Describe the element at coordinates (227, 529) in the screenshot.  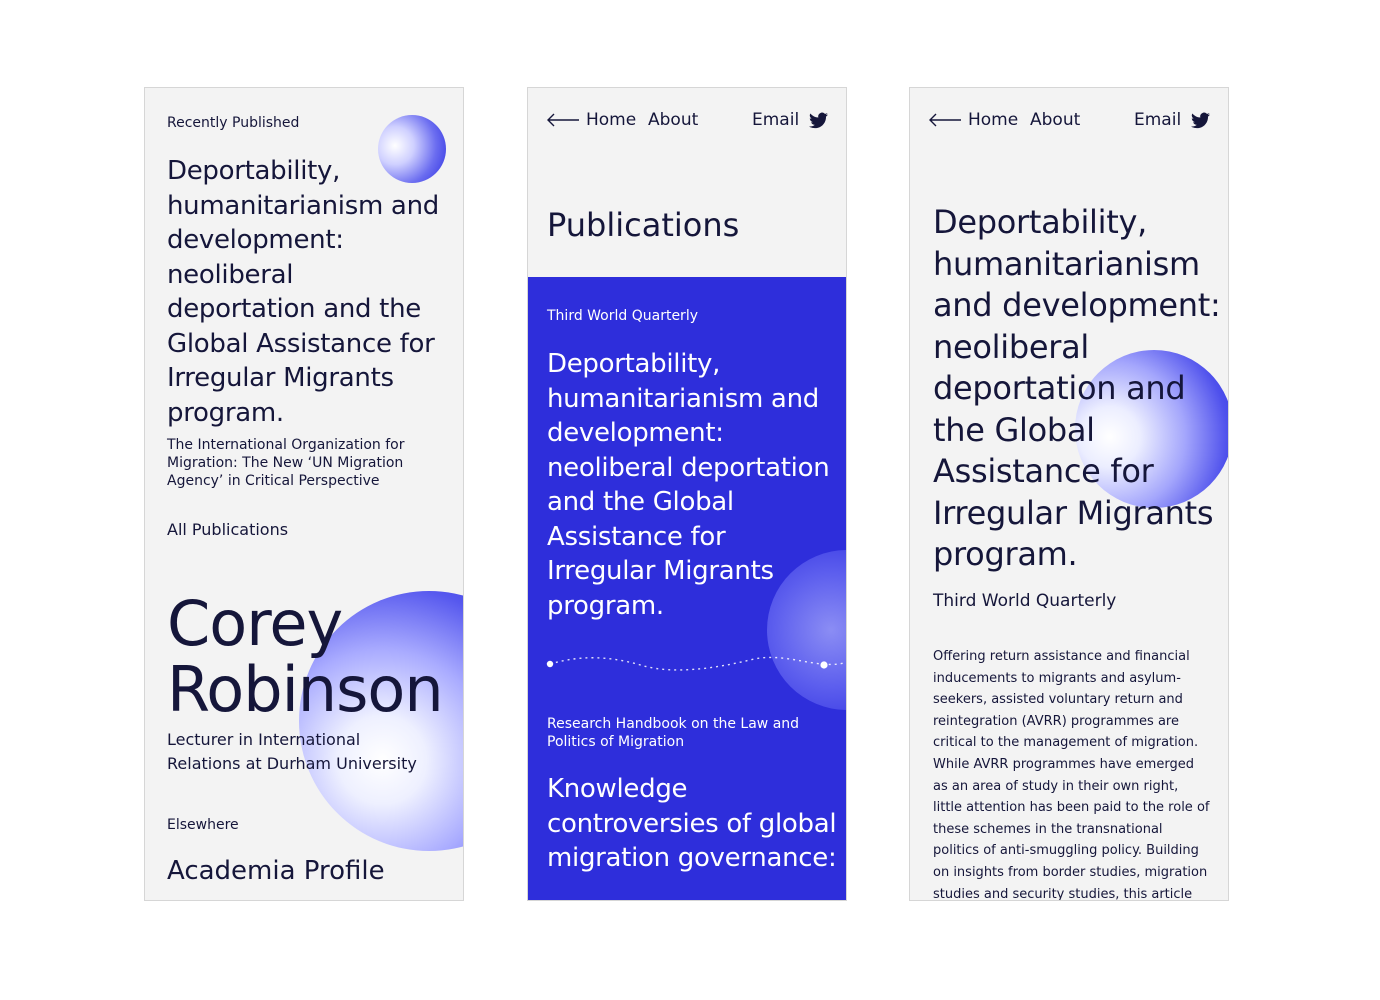
I see `all-publications-link: All Publications` at that location.